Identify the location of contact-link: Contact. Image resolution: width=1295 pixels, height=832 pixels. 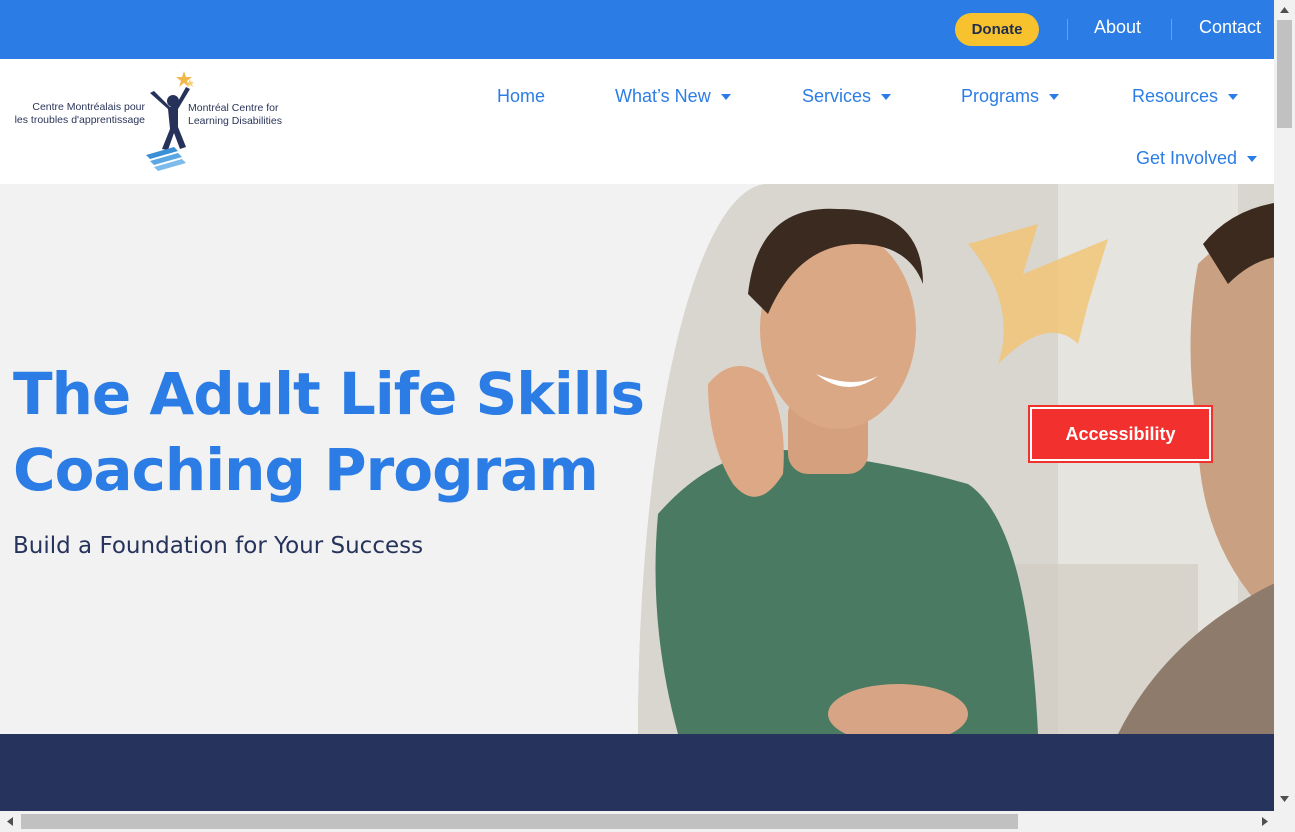
(1230, 27).